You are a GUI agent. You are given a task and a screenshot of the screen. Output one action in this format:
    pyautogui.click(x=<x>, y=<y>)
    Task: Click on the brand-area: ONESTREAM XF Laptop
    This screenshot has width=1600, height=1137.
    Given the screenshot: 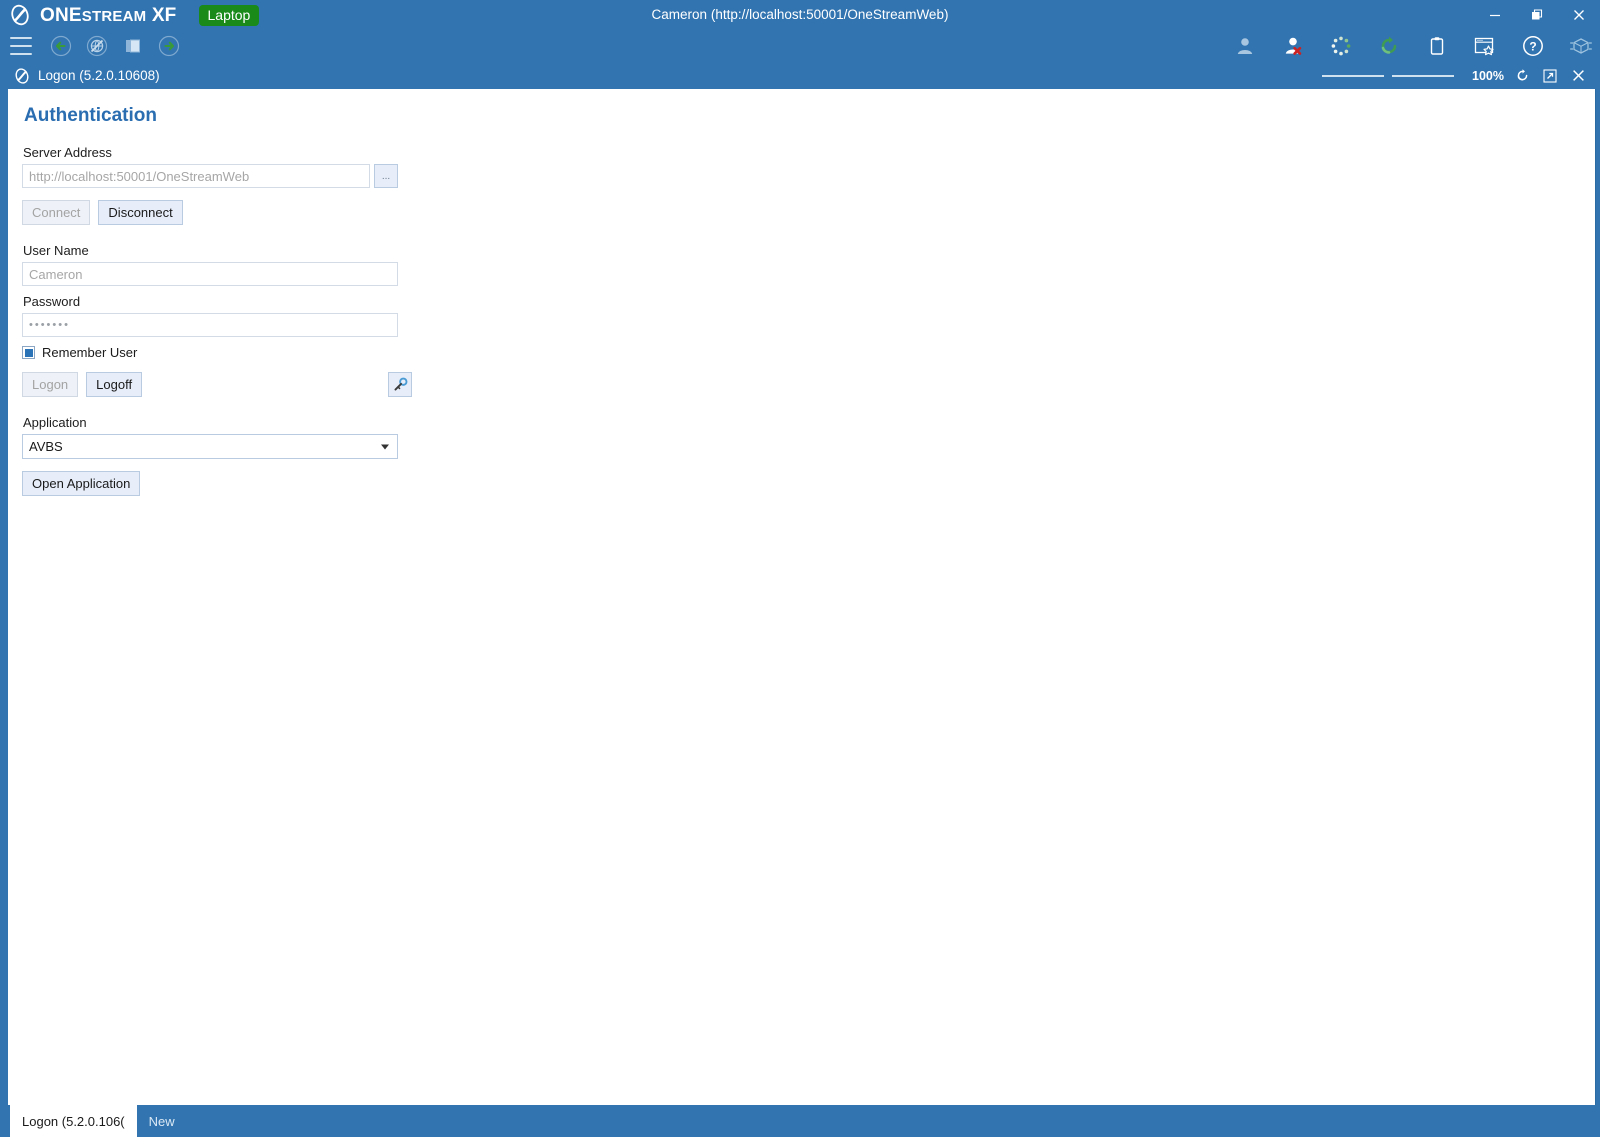 What is the action you would take?
    pyautogui.click(x=130, y=15)
    